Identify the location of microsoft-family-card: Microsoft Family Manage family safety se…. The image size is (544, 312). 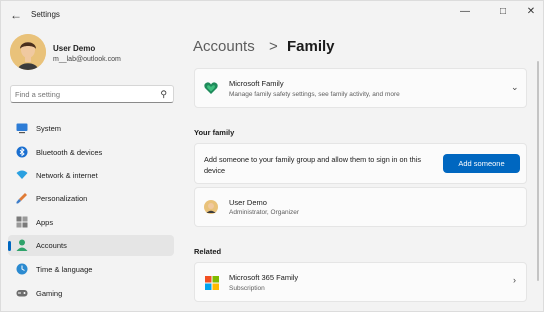
(360, 88).